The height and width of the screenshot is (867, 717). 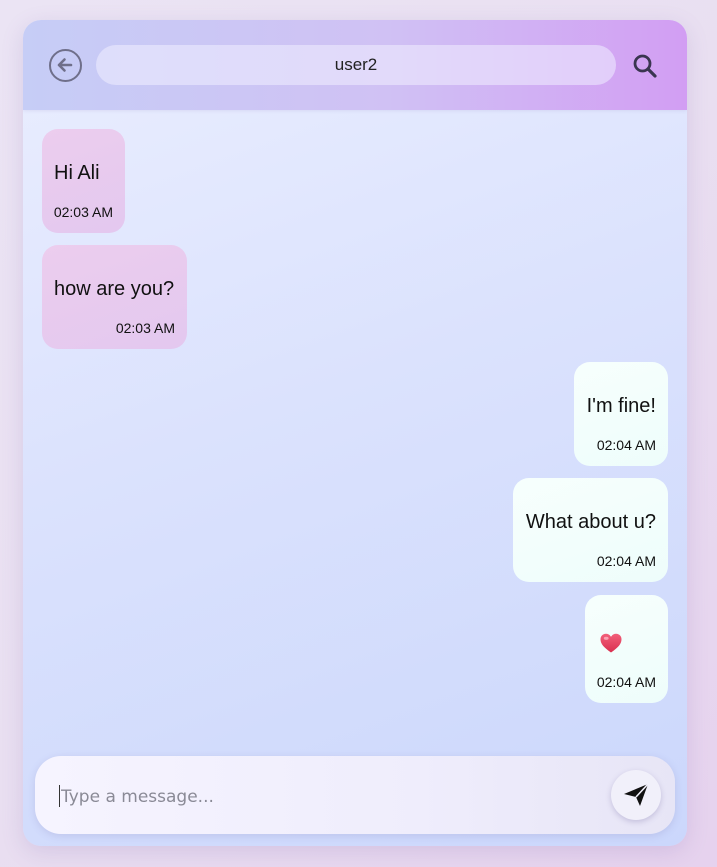 I want to click on message-bubble-incoming: how are you? 02:03 AM, so click(x=114, y=297).